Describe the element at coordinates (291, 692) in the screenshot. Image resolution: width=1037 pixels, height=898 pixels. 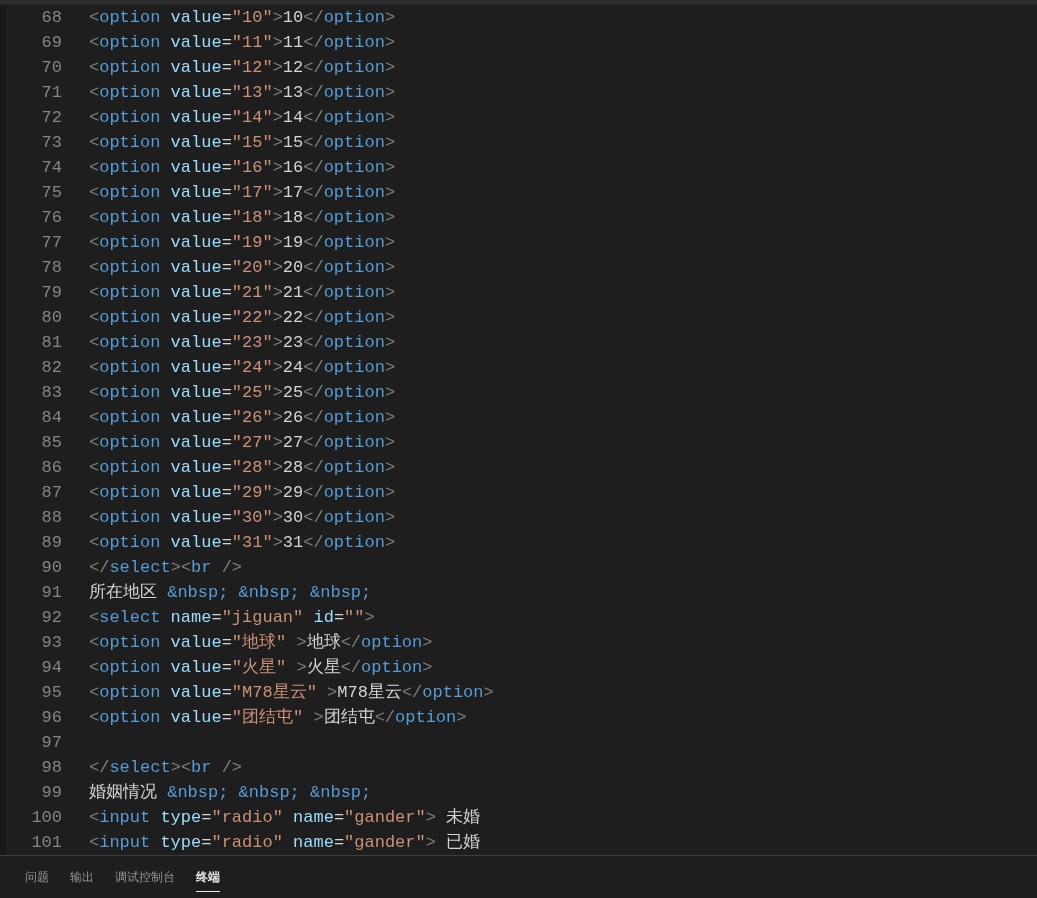
I see `code-line: <option value="M78星云" >M78星云</option>` at that location.